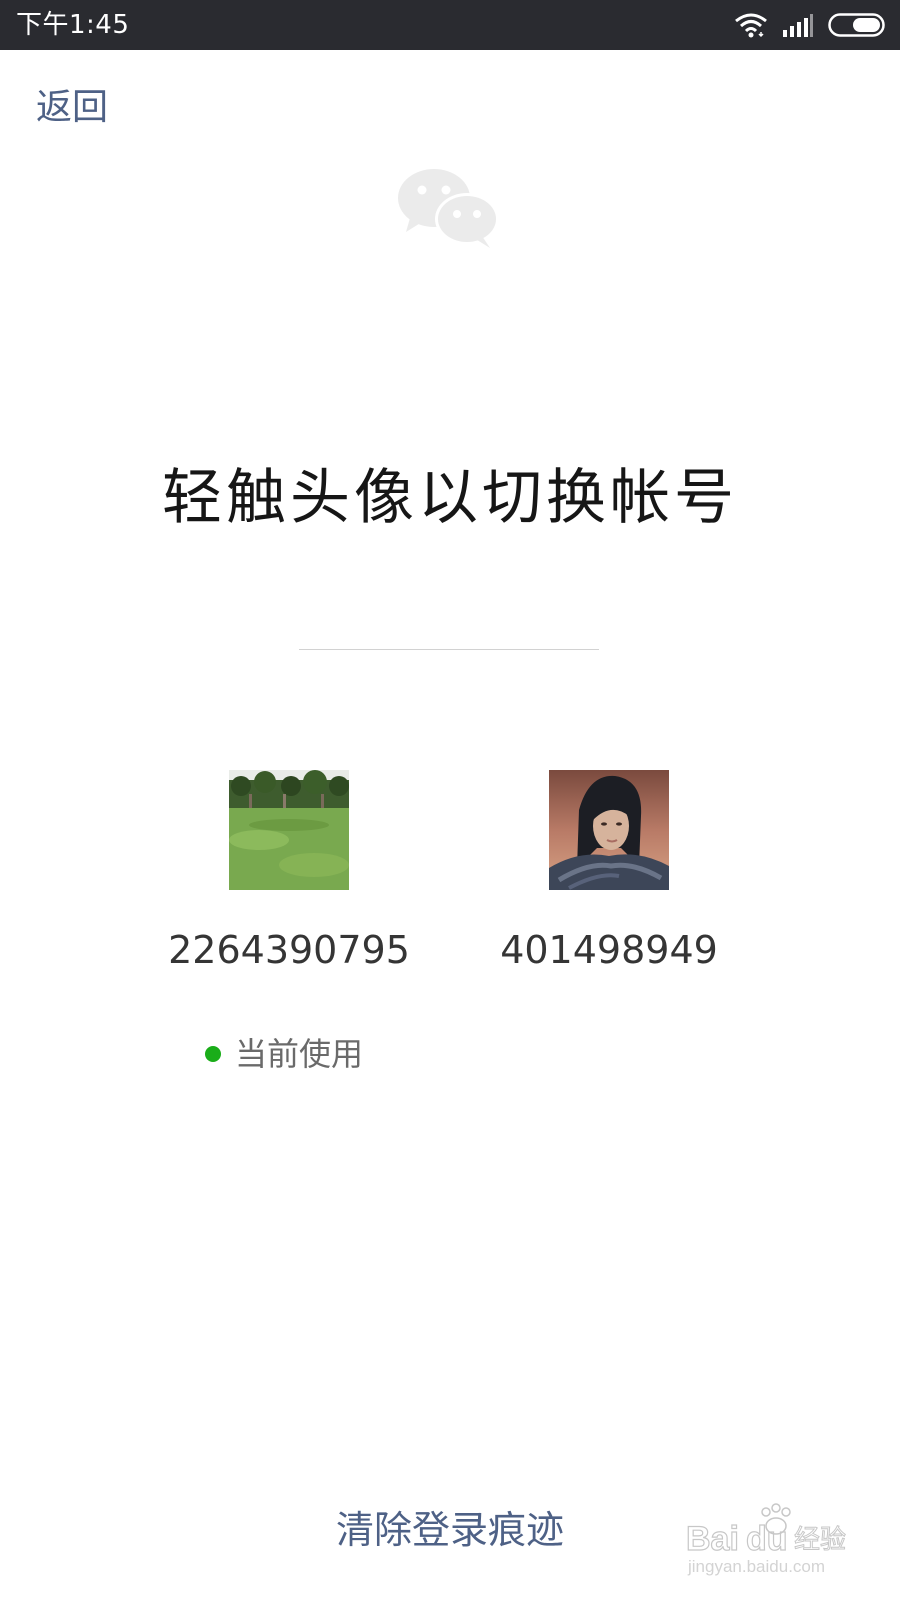 This screenshot has width=900, height=1600. I want to click on svg-text: 经验, so click(820, 1540).